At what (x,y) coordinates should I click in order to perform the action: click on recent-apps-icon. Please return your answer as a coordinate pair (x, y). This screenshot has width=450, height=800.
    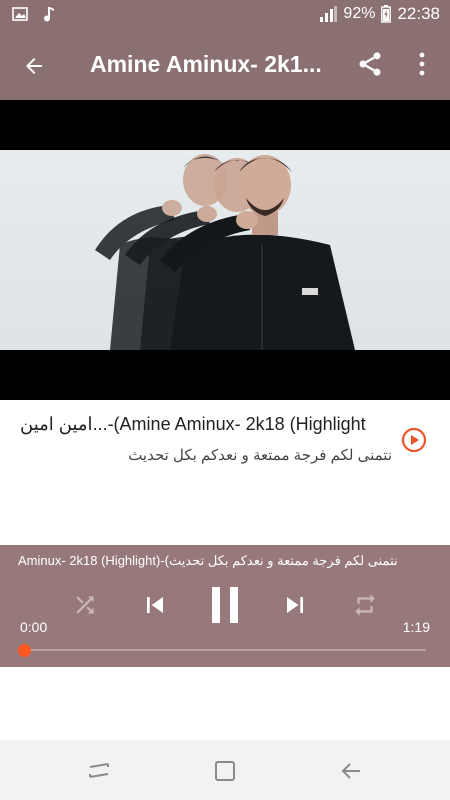
    Looking at the image, I should click on (99, 770).